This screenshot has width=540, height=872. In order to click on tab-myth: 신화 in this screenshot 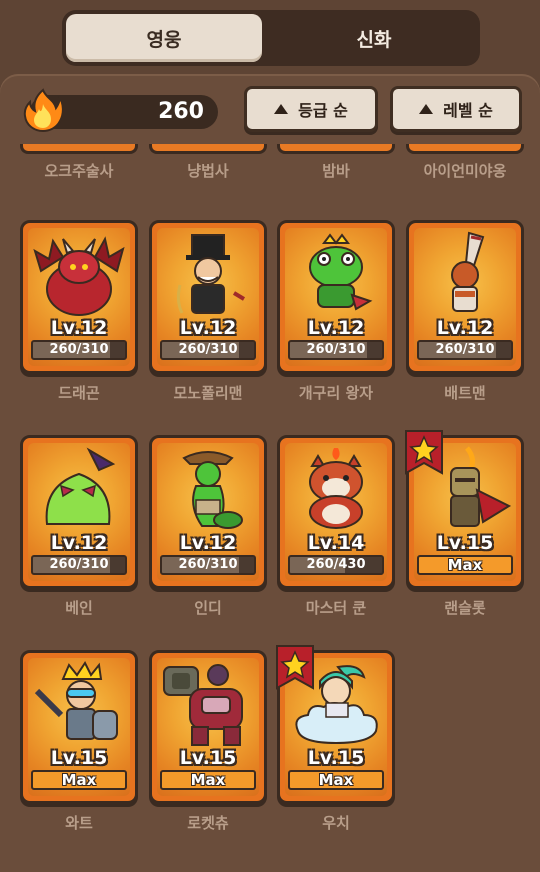, I will do `click(374, 38)`.